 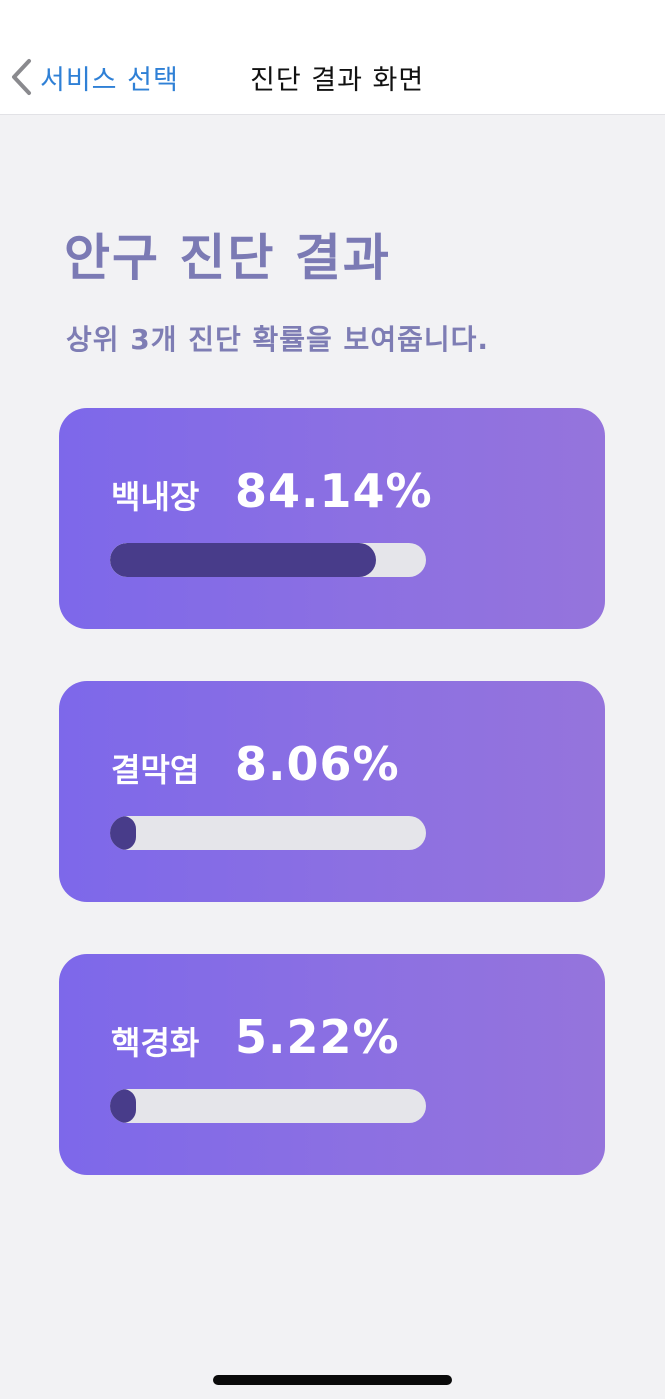 What do you see at coordinates (155, 497) in the screenshot?
I see `diagnosis-label: 백내장` at bounding box center [155, 497].